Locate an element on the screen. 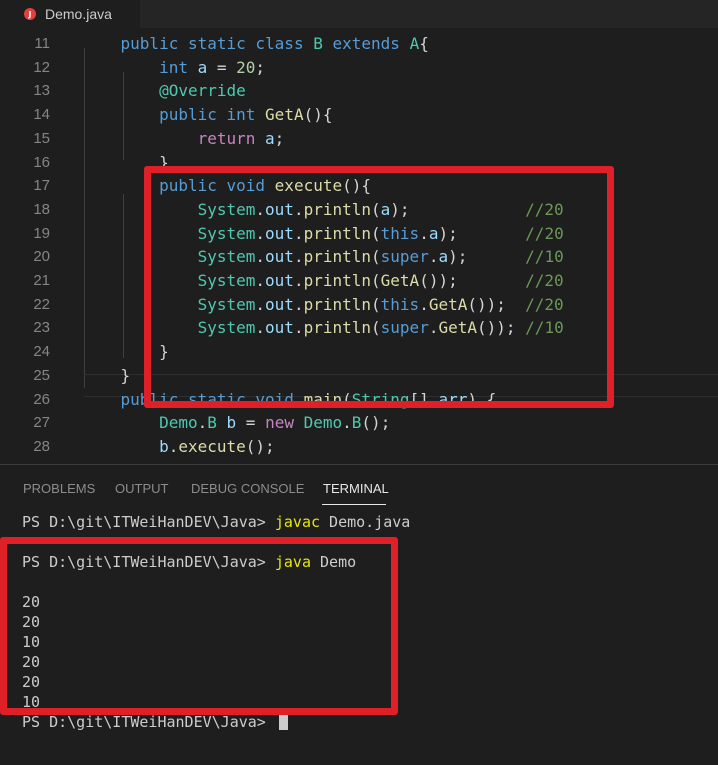  line-number: 26 is located at coordinates (41, 399).